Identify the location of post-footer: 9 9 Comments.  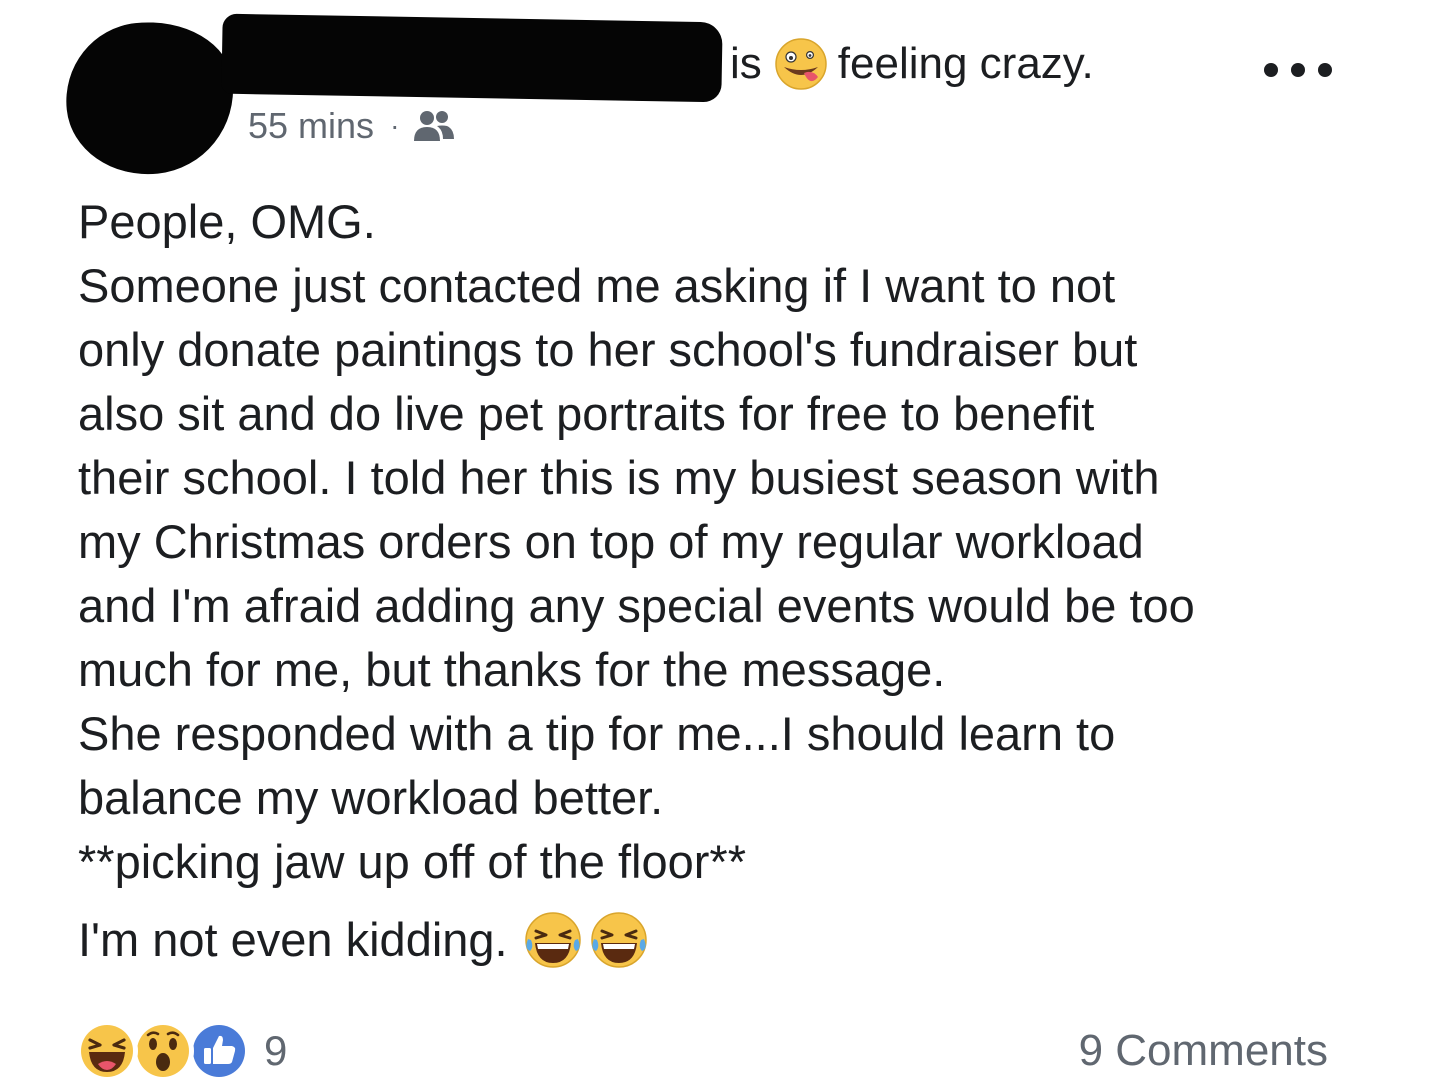
(702, 1051).